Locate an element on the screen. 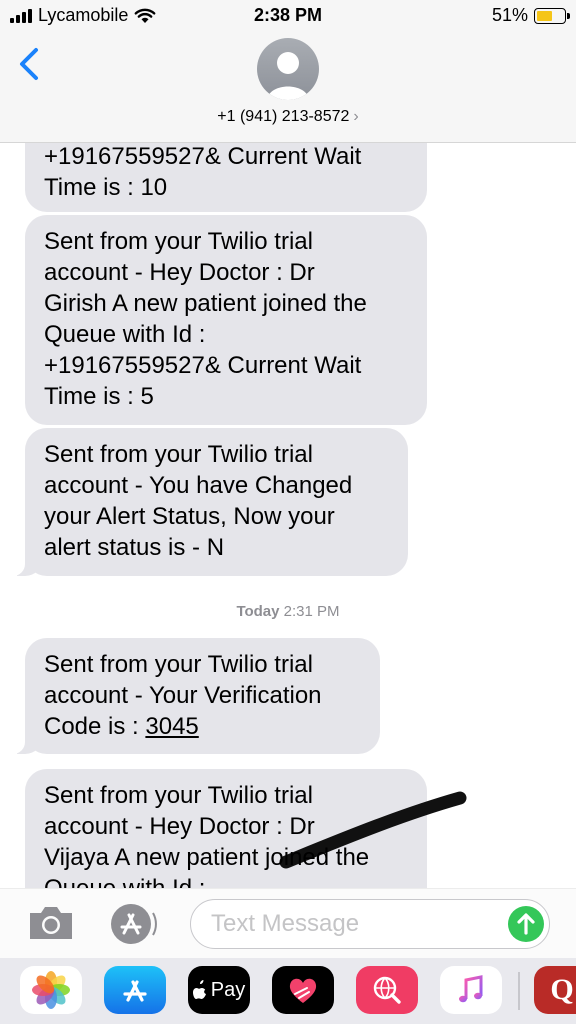 This screenshot has width=576, height=1024. contact-number: +1 (941) 213-8572 is located at coordinates (283, 116).